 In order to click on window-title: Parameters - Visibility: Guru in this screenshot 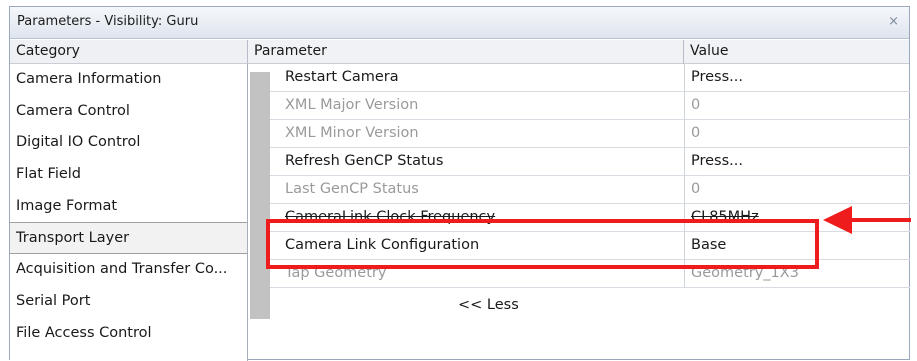, I will do `click(108, 21)`.